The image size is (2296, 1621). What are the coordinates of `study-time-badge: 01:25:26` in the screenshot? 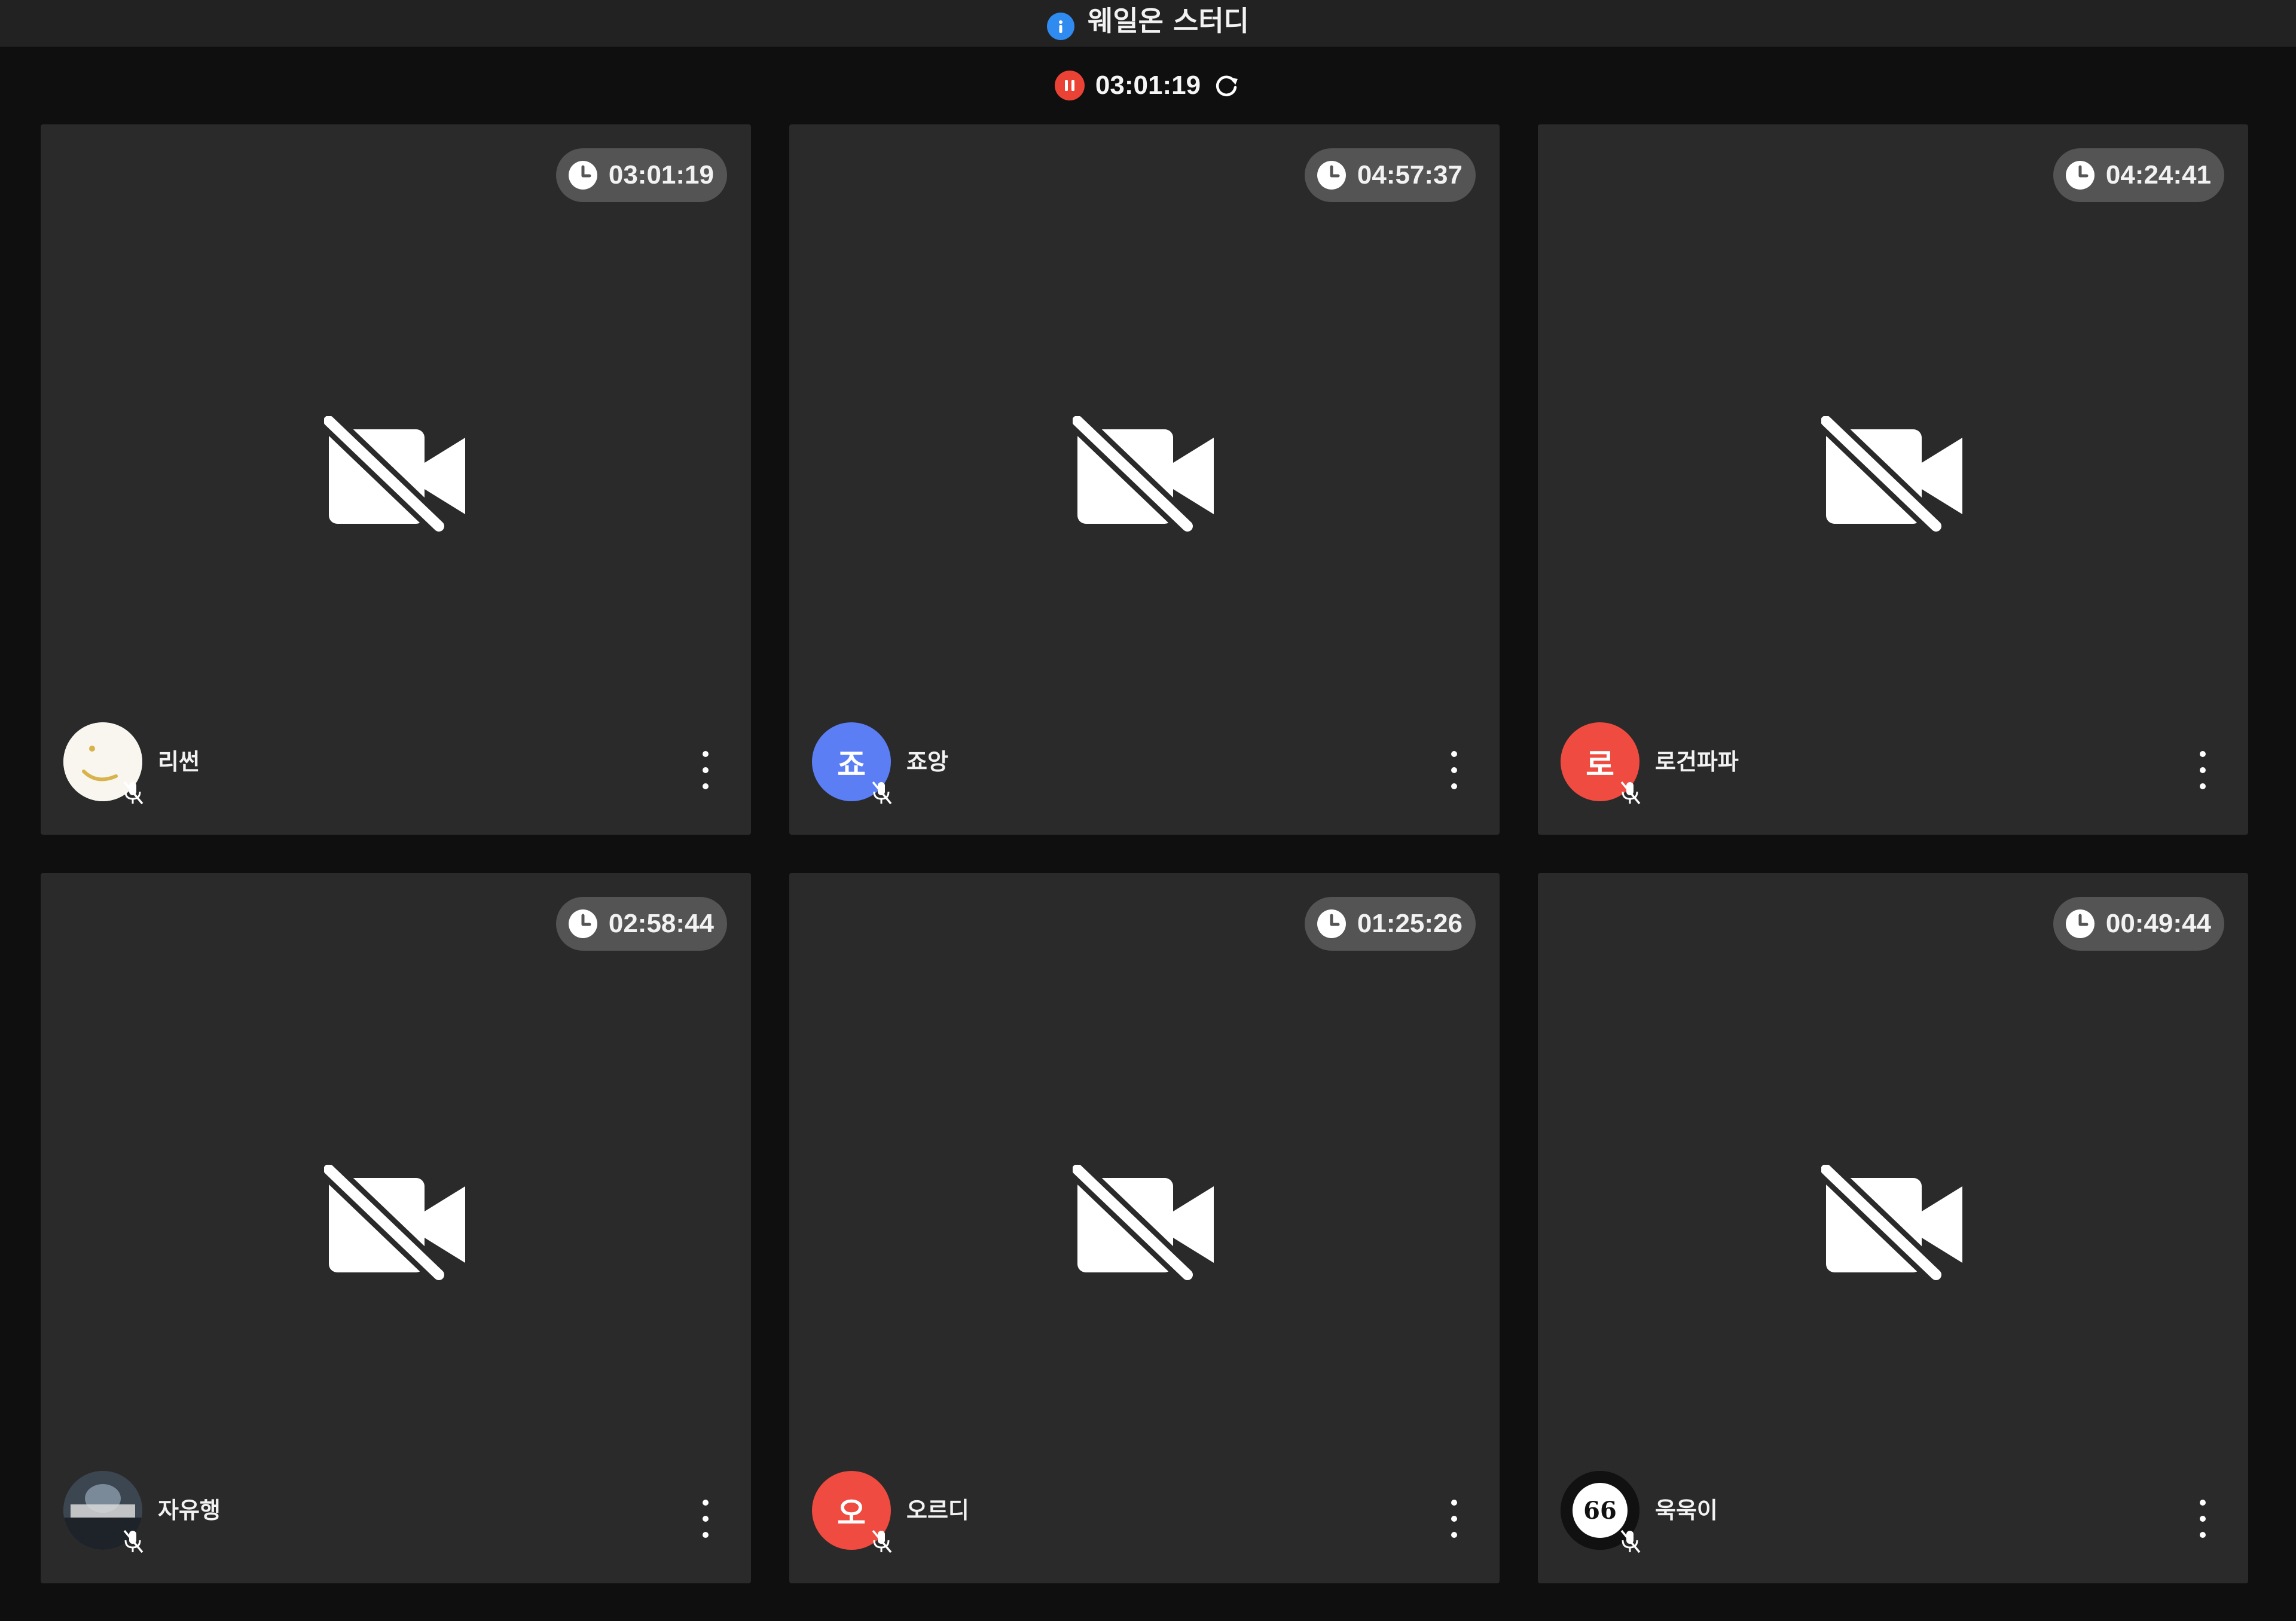 It's located at (1390, 924).